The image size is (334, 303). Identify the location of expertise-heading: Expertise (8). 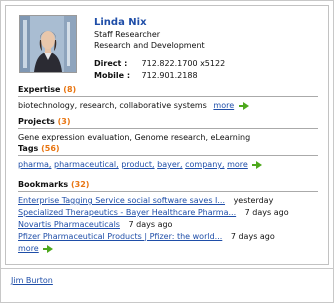
(168, 89).